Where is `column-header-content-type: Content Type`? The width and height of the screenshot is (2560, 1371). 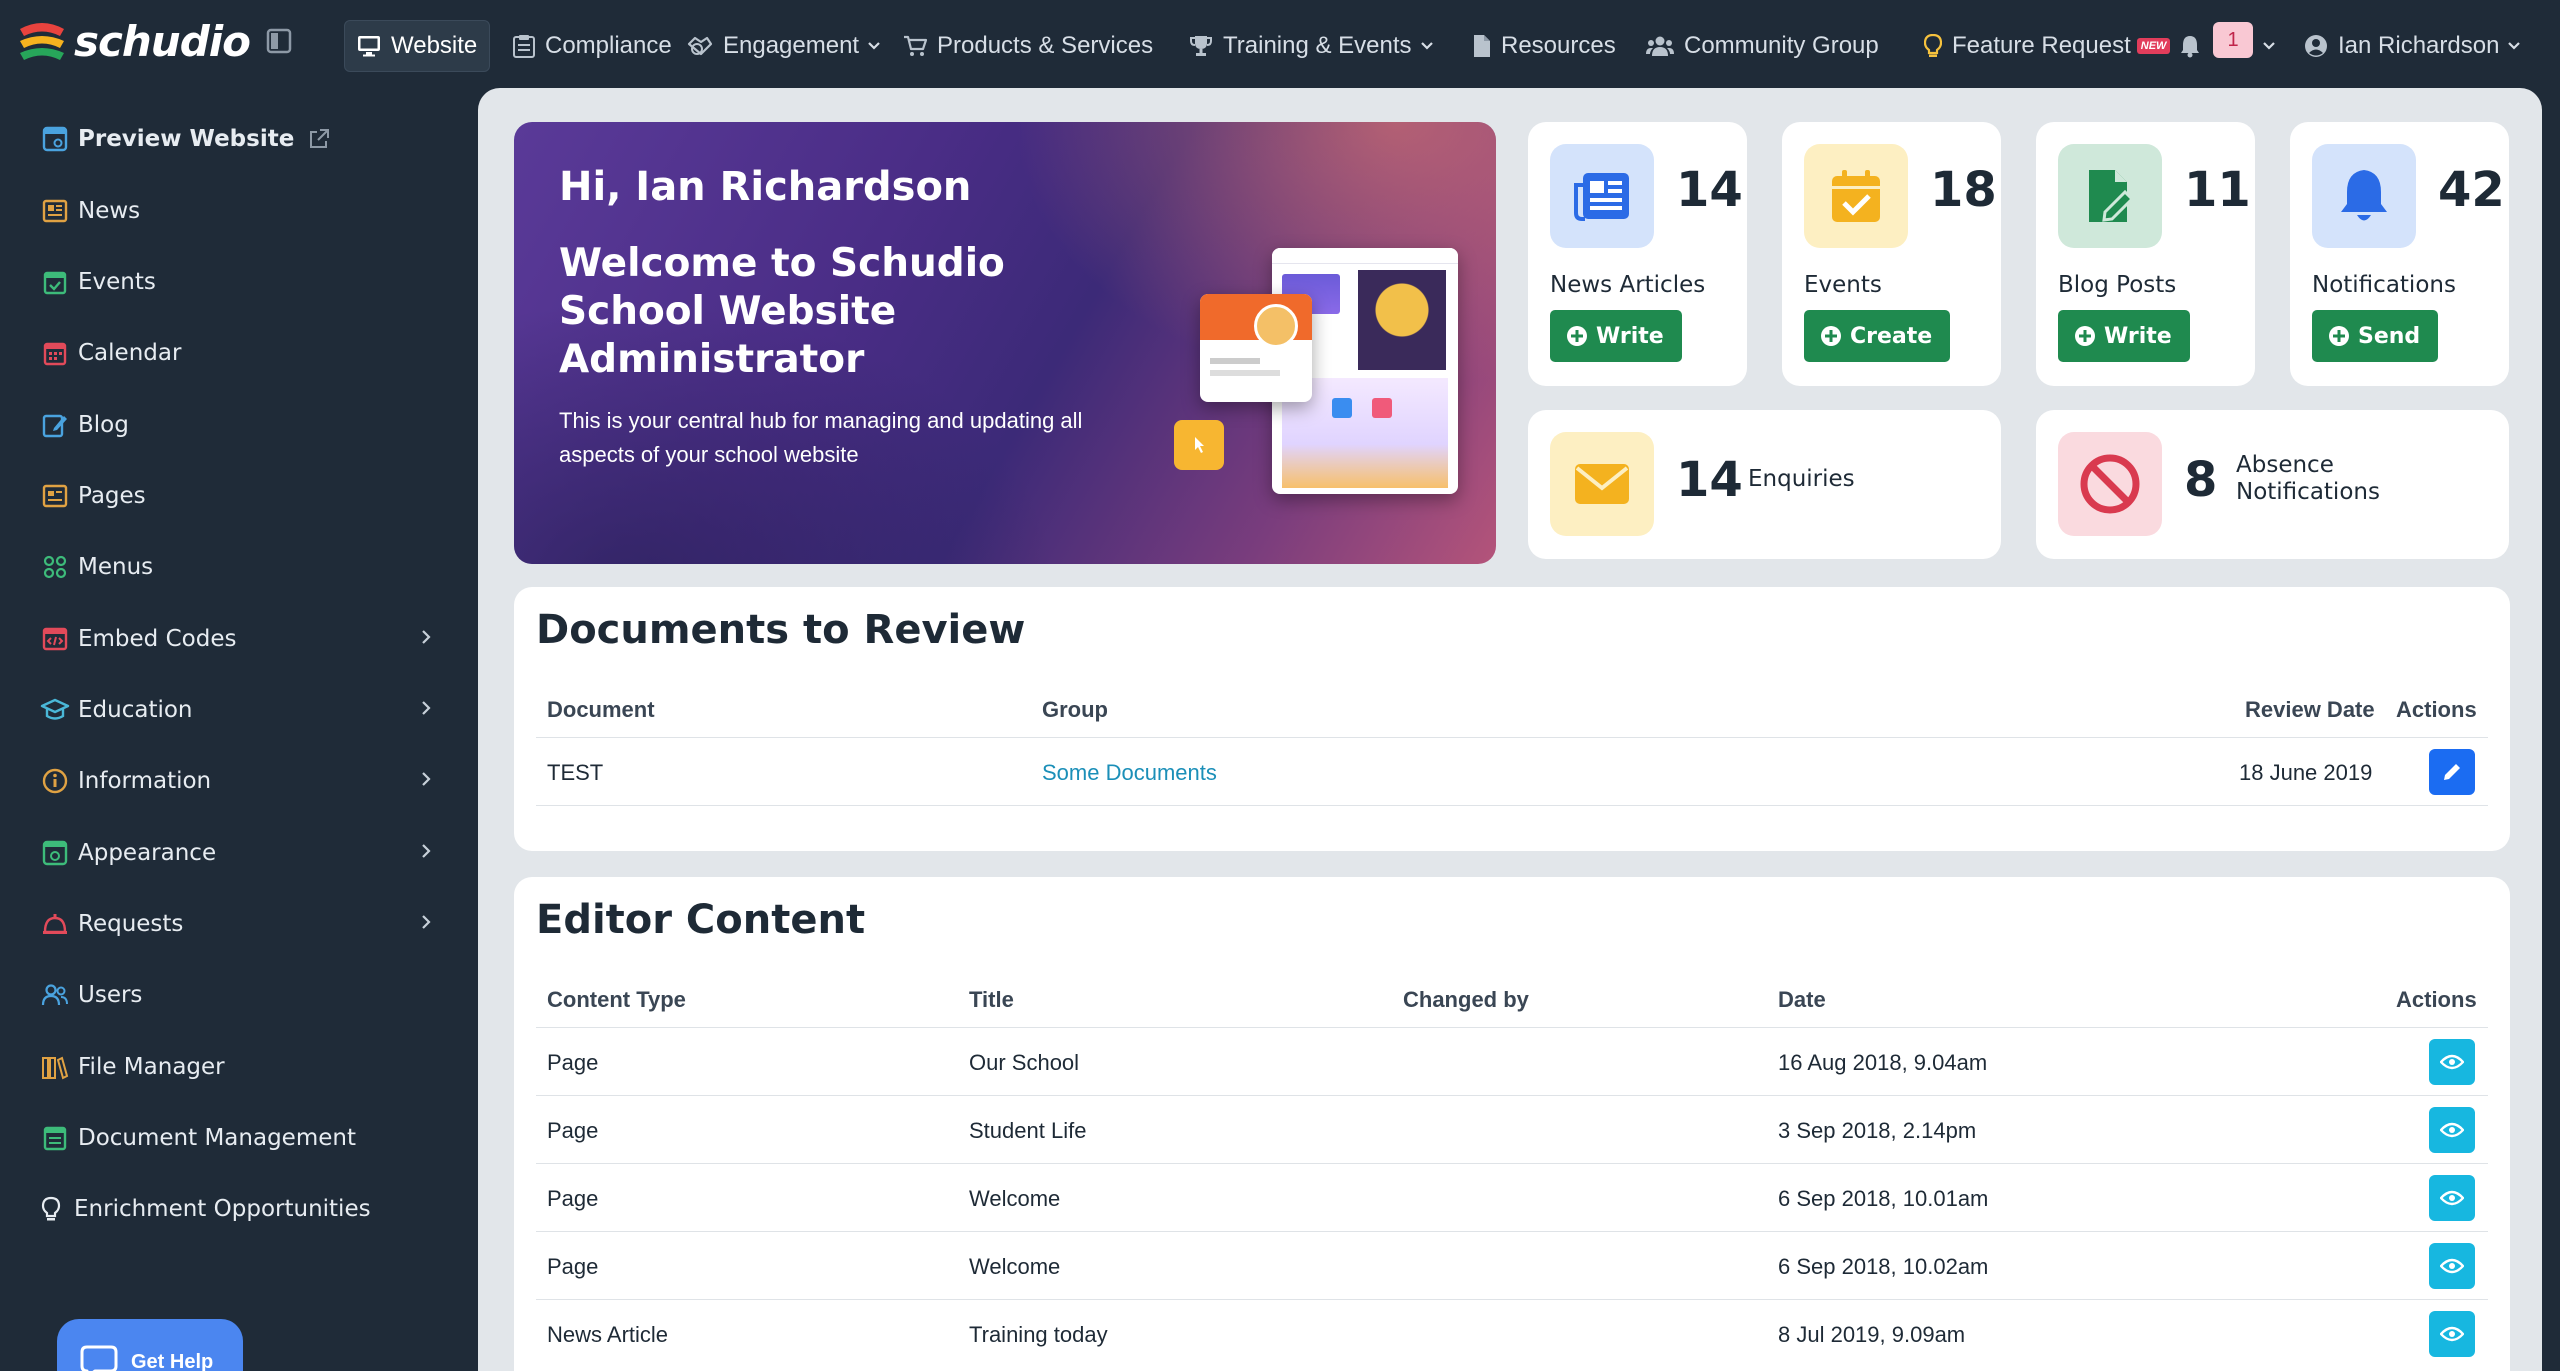 column-header-content-type: Content Type is located at coordinates (616, 1000).